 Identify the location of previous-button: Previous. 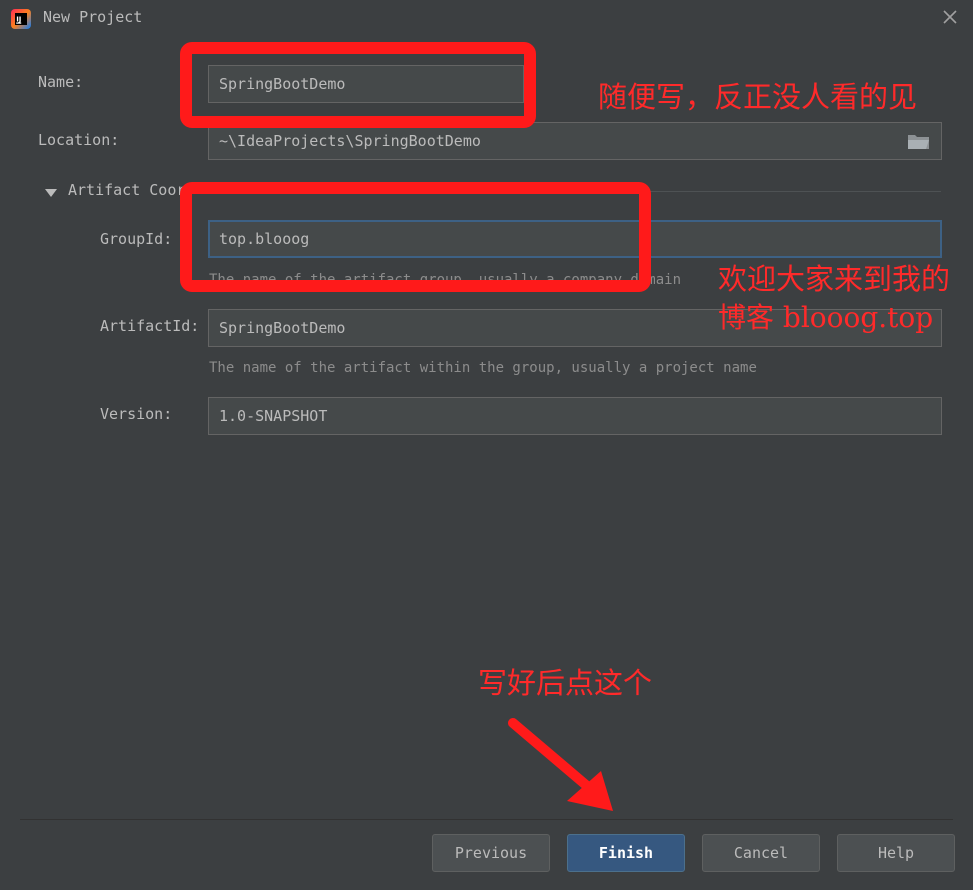
(491, 853).